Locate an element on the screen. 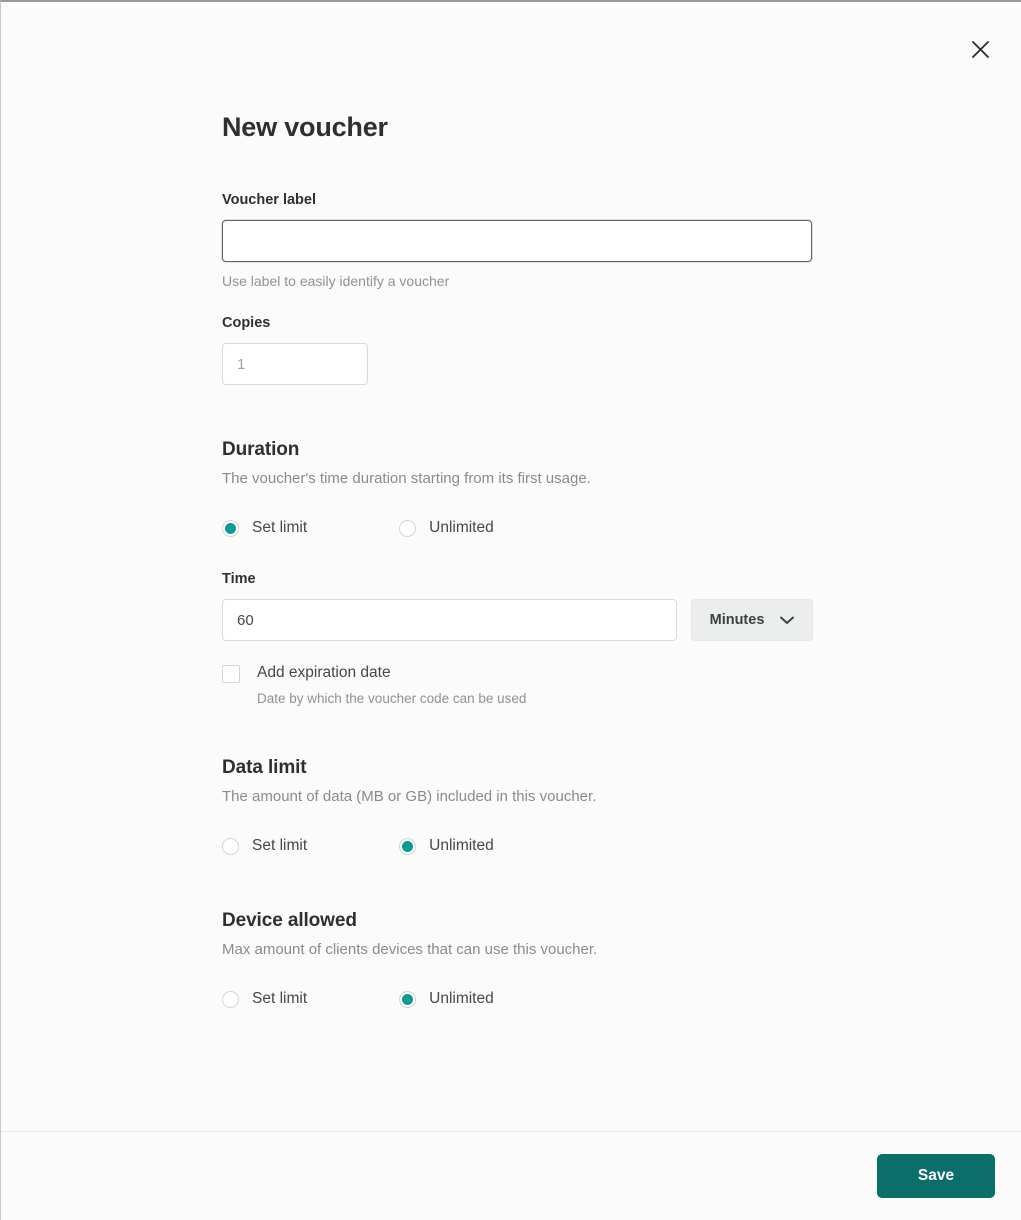  duration-option-unlimited-label: Unlimited is located at coordinates (461, 527).